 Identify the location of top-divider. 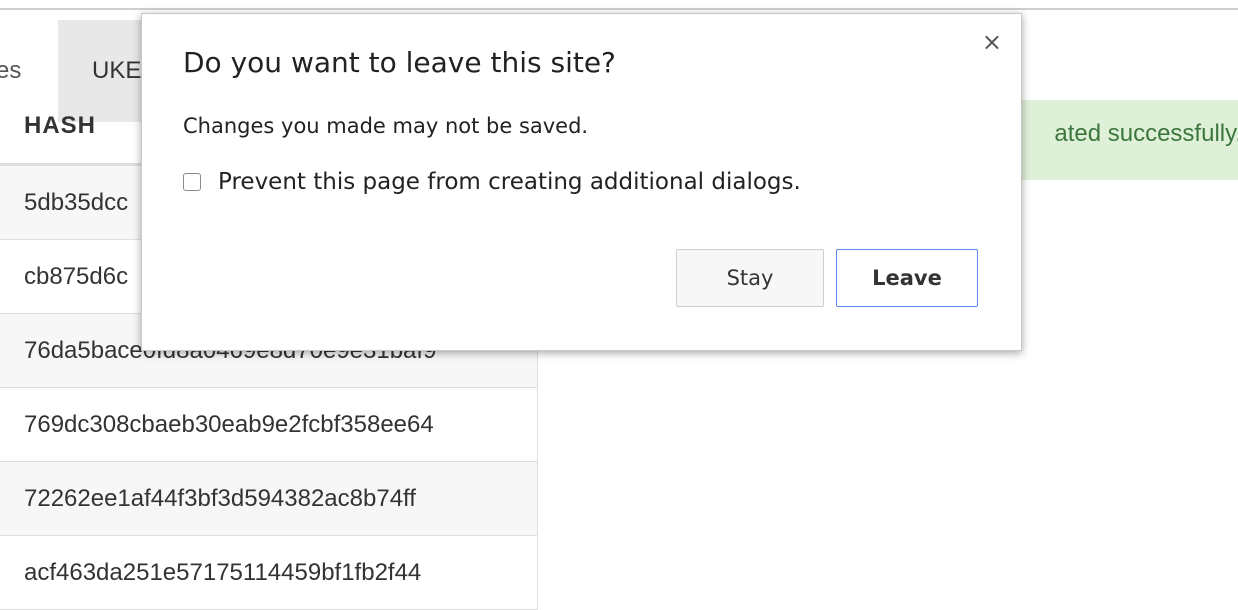
(619, 9).